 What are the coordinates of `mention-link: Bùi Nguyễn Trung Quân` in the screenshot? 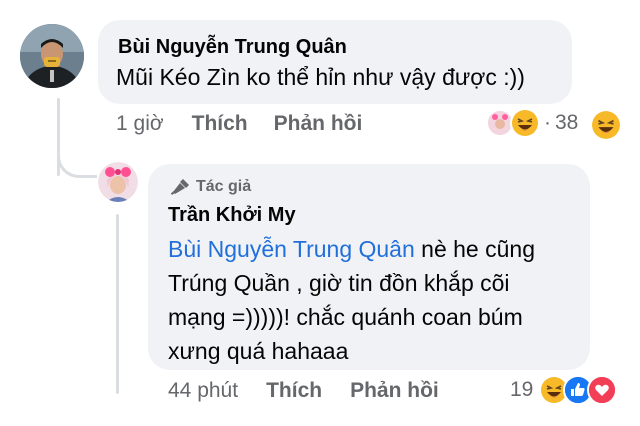 It's located at (291, 249).